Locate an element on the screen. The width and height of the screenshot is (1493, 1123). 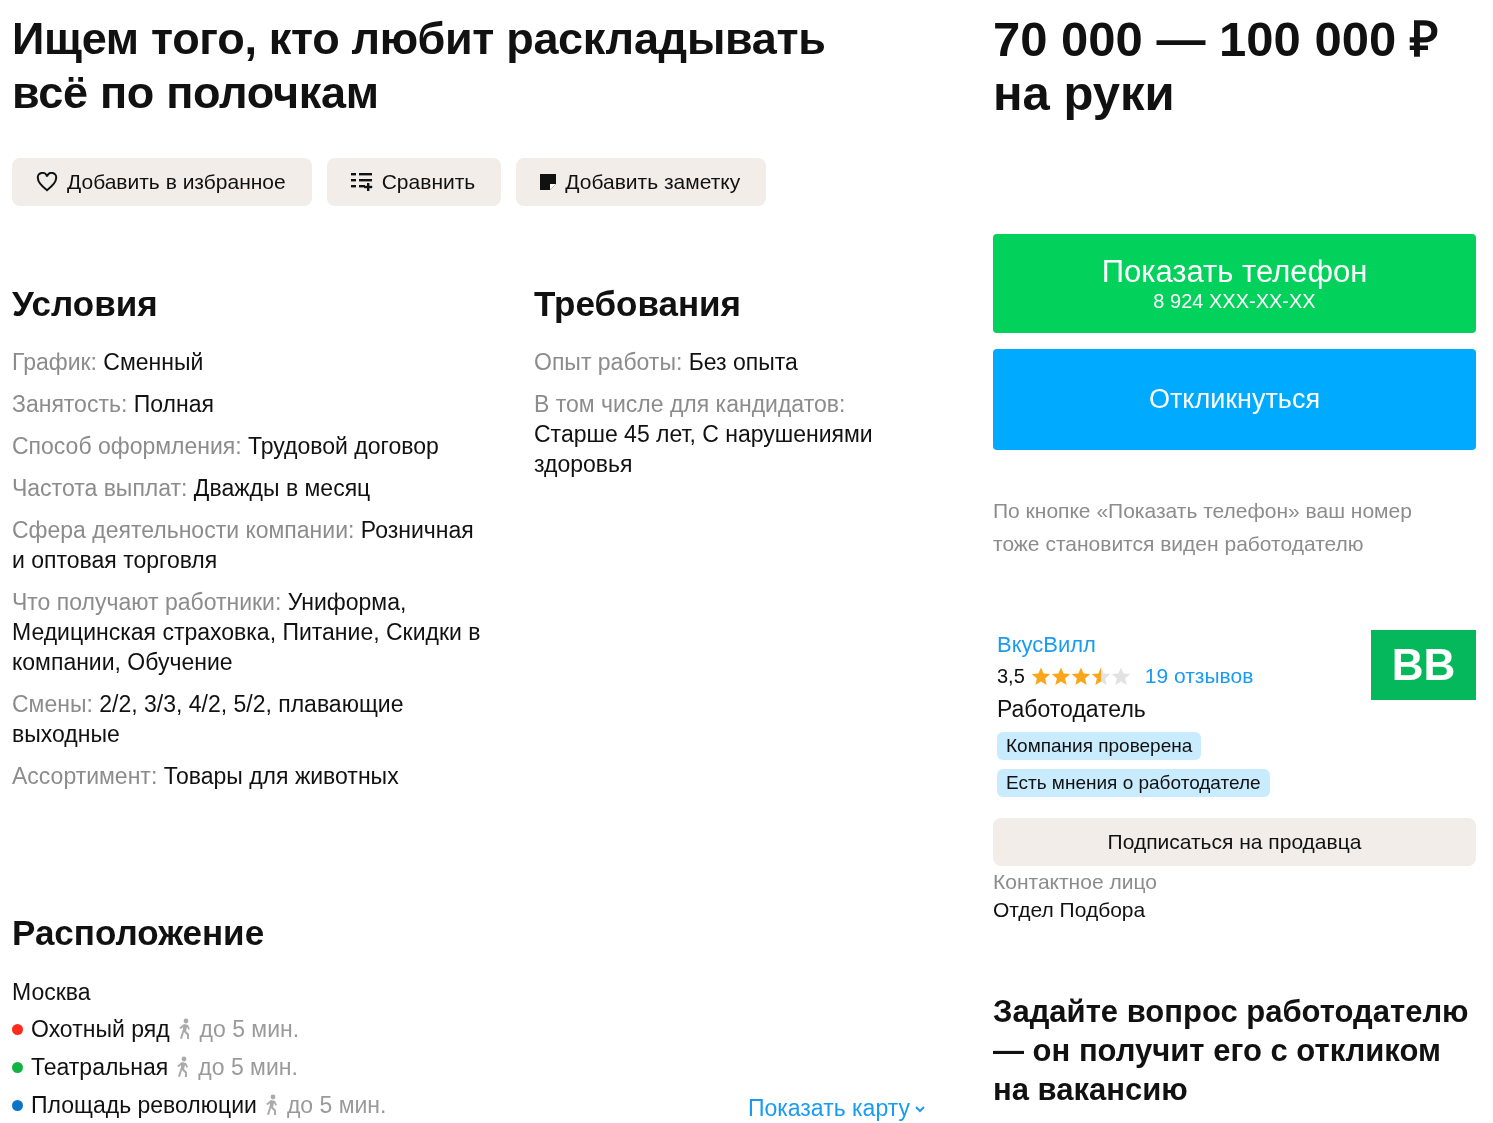
show-phone-button: Показать телефон 8 924 XXX-XX-XX is located at coordinates (1234, 283).